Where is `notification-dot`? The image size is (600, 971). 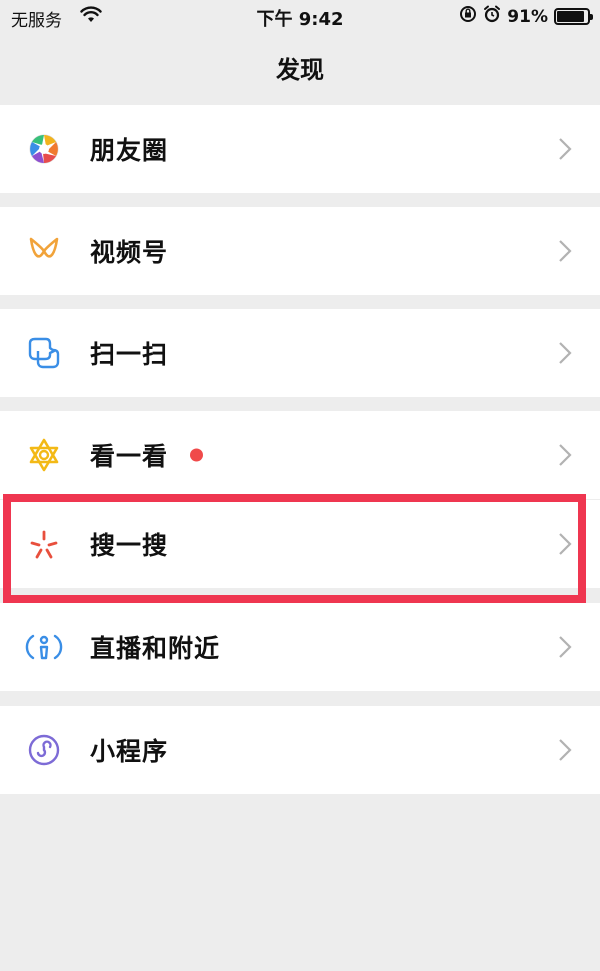 notification-dot is located at coordinates (196, 455).